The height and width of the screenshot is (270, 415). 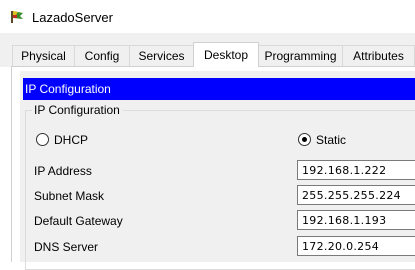 I want to click on dhcp-label: DHCP, so click(x=71, y=140).